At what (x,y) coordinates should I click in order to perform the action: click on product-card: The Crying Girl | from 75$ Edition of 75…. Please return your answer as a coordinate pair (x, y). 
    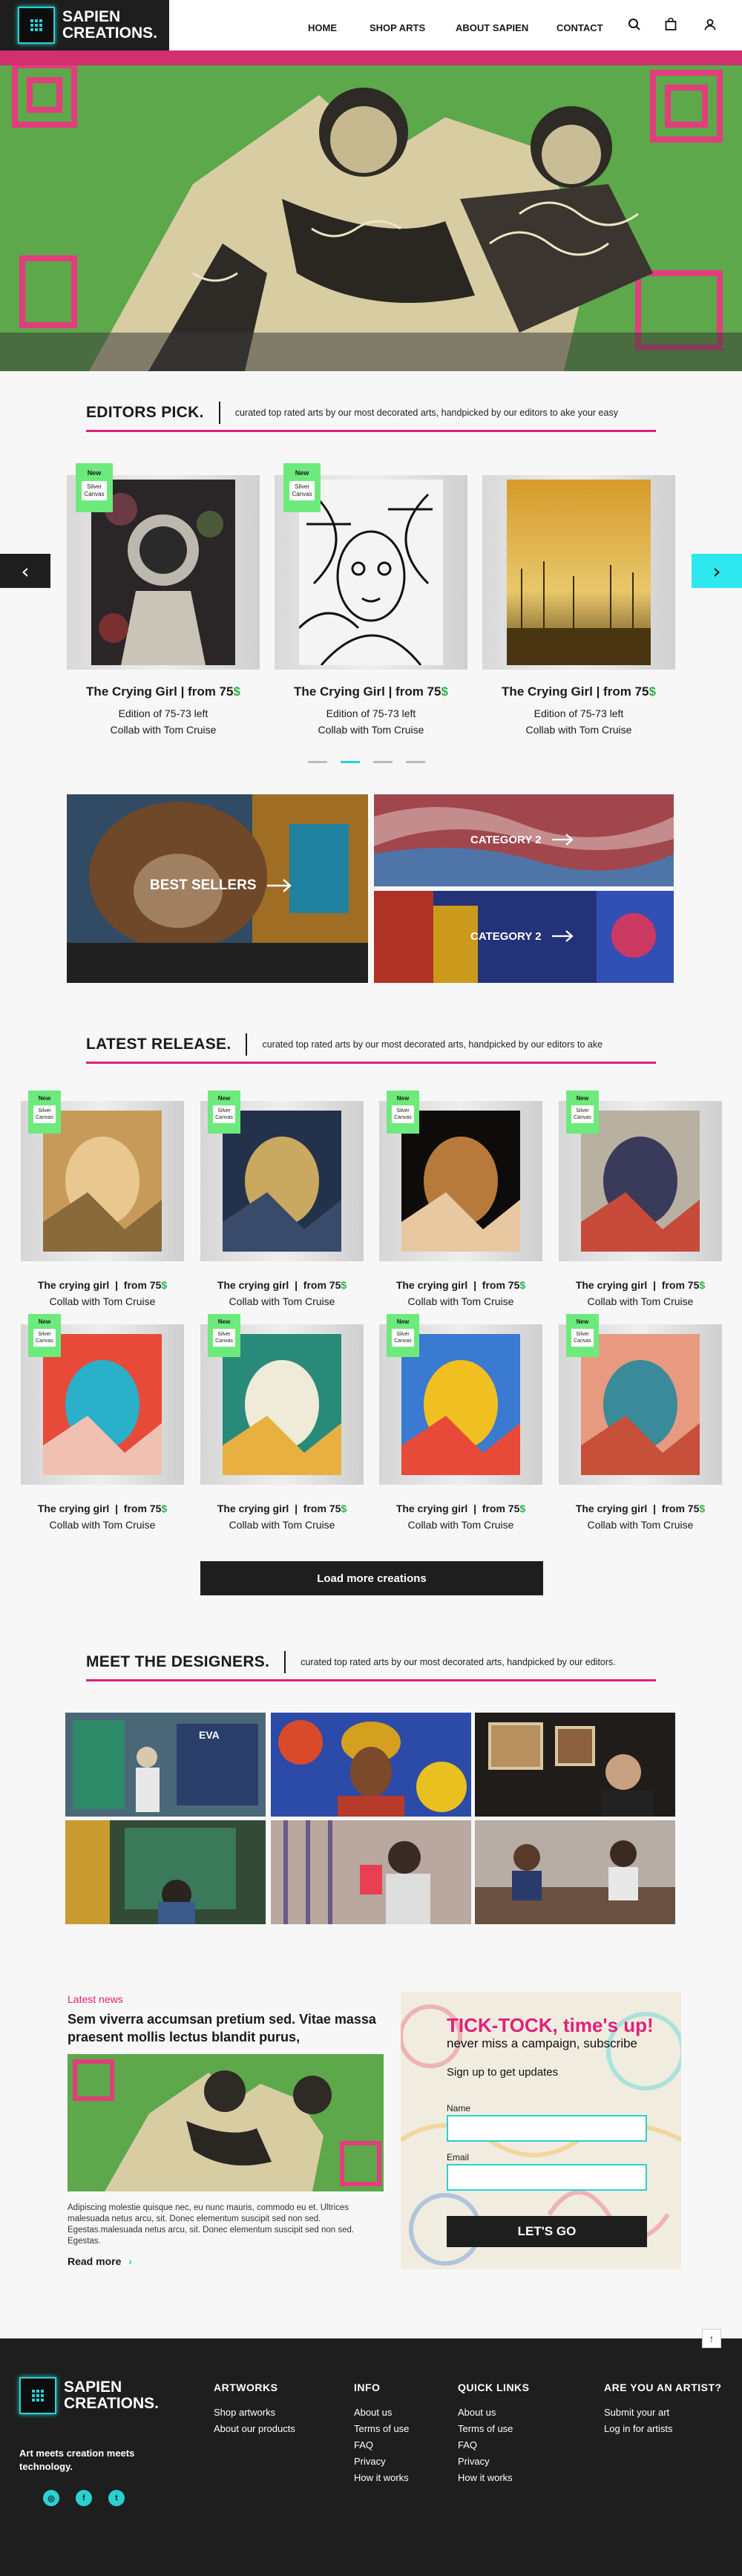
    Looking at the image, I should click on (578, 623).